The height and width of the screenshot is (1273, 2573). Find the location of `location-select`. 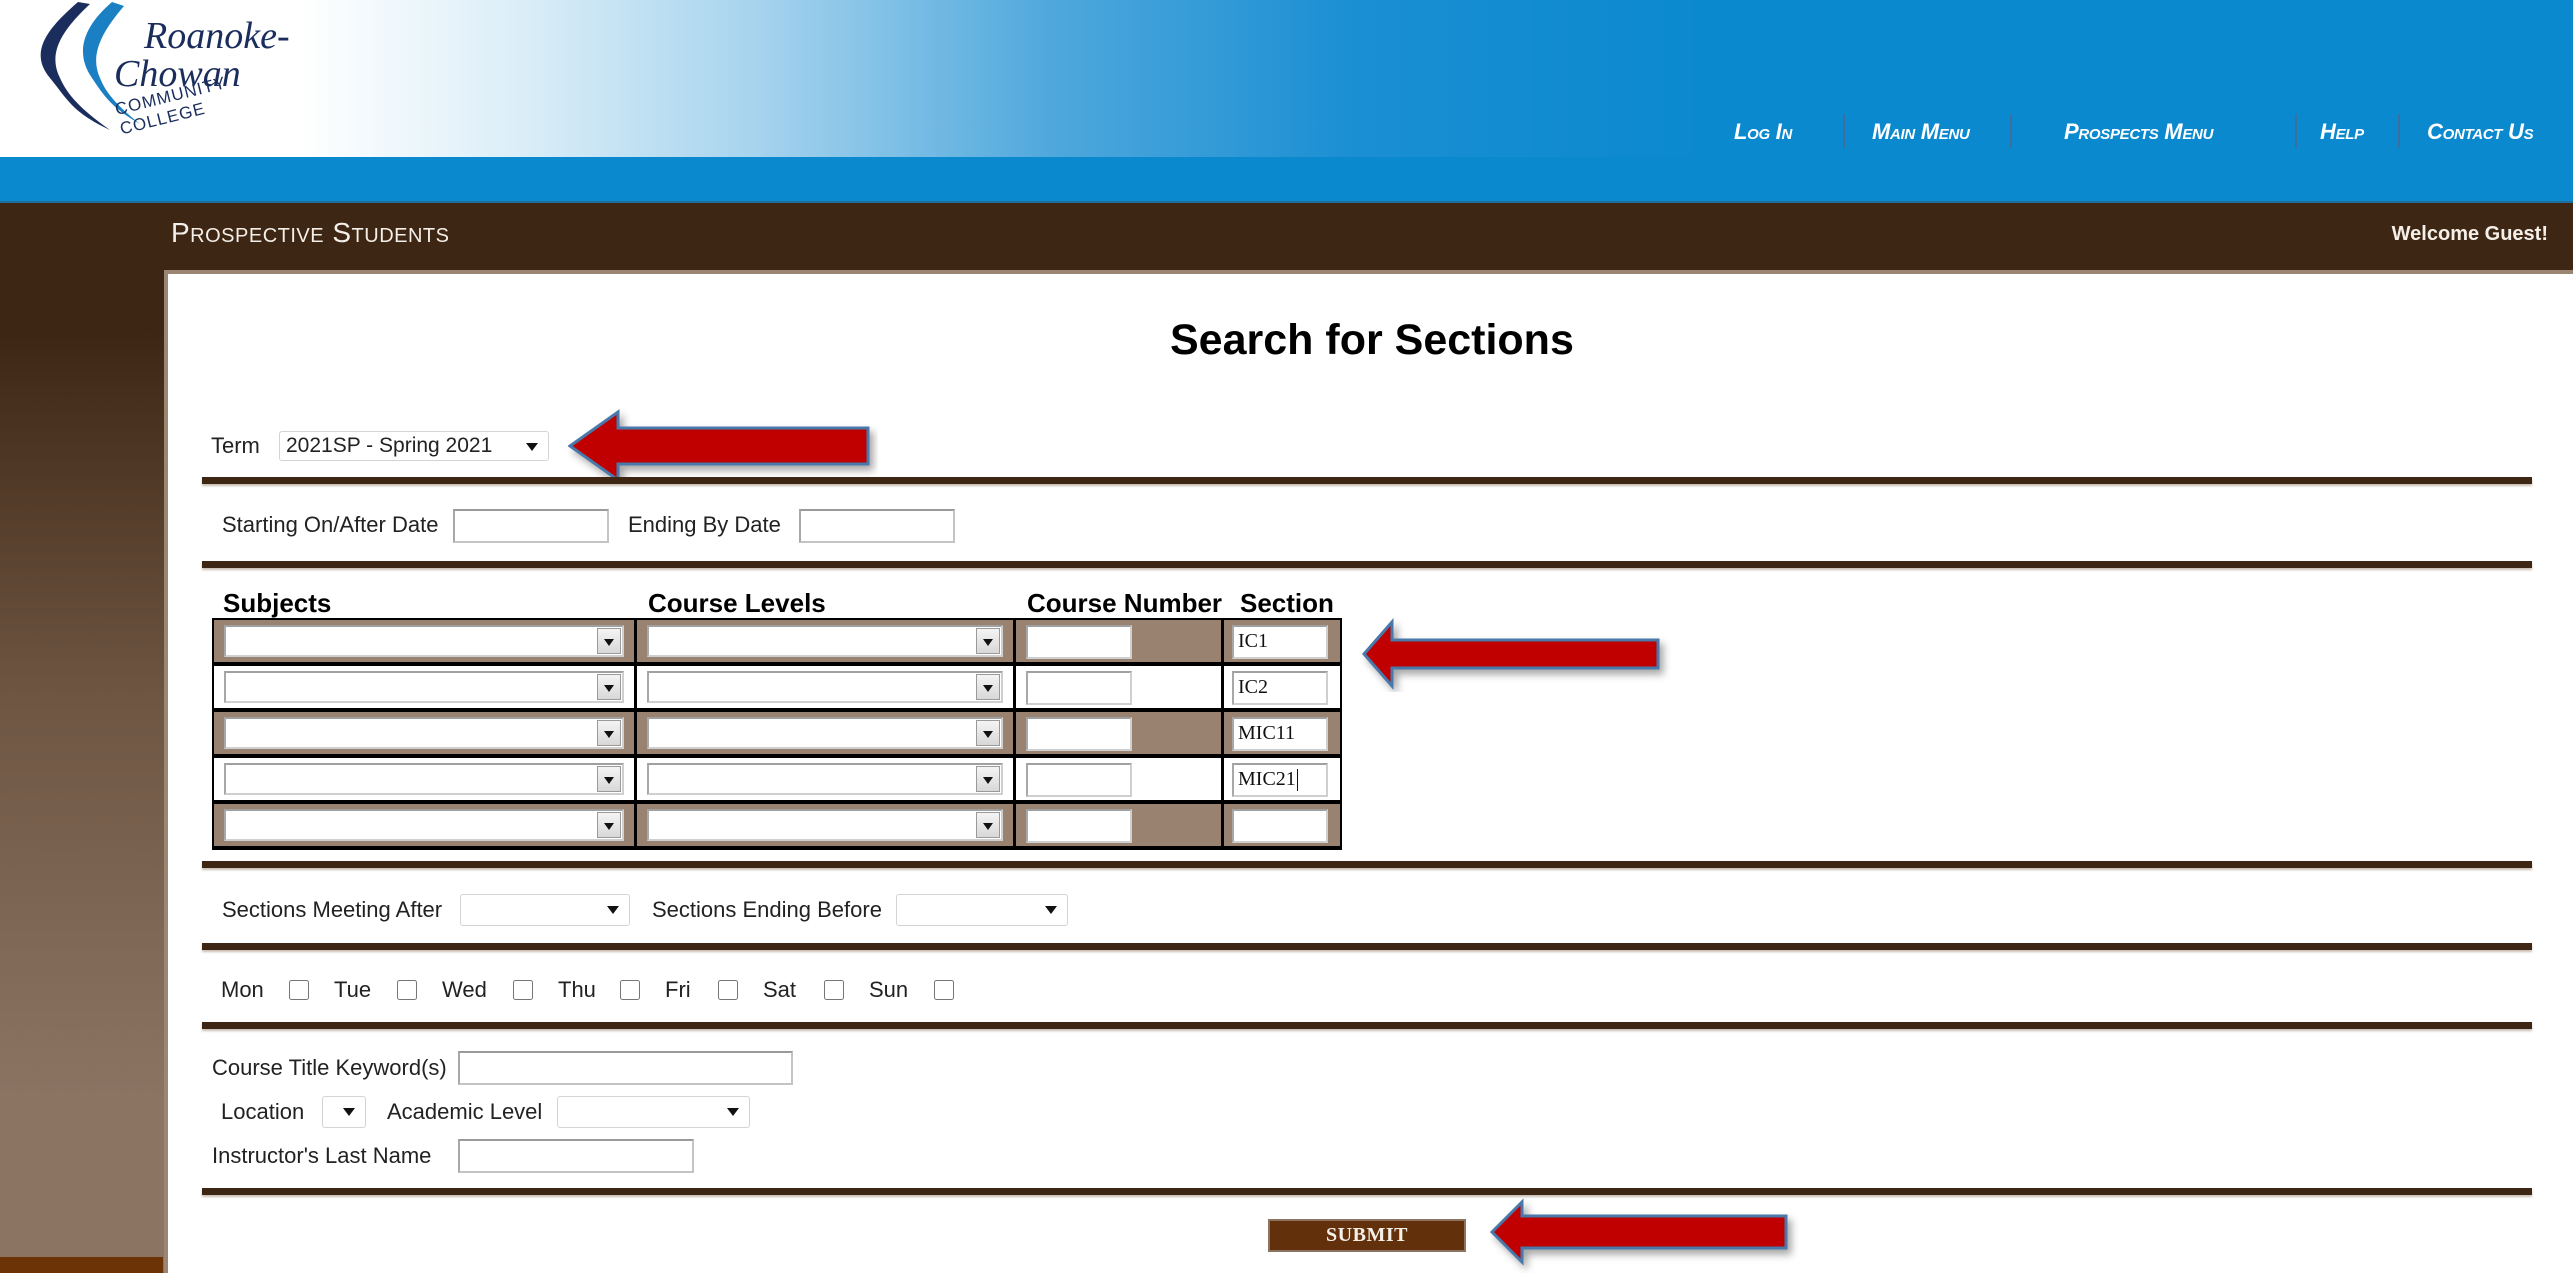

location-select is located at coordinates (344, 1112).